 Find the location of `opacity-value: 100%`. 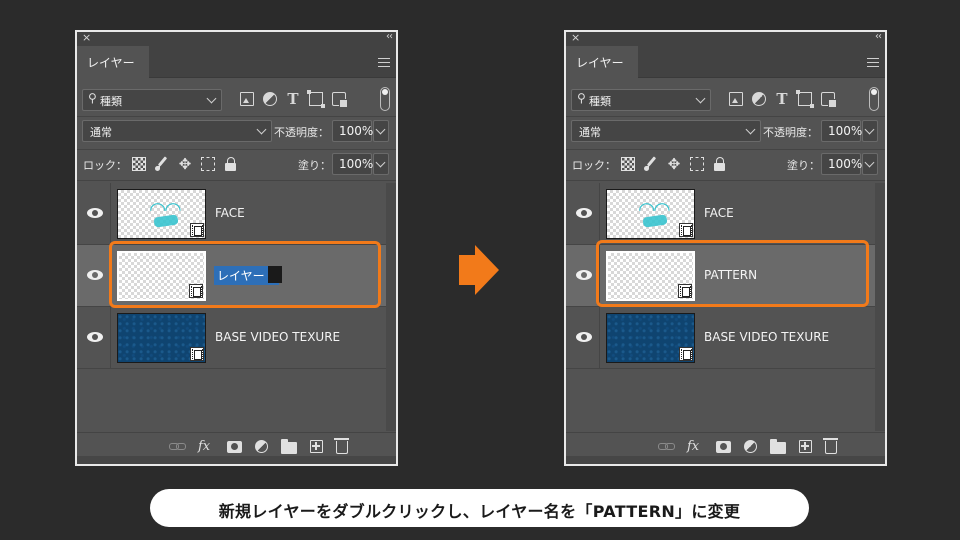

opacity-value: 100% is located at coordinates (845, 131).